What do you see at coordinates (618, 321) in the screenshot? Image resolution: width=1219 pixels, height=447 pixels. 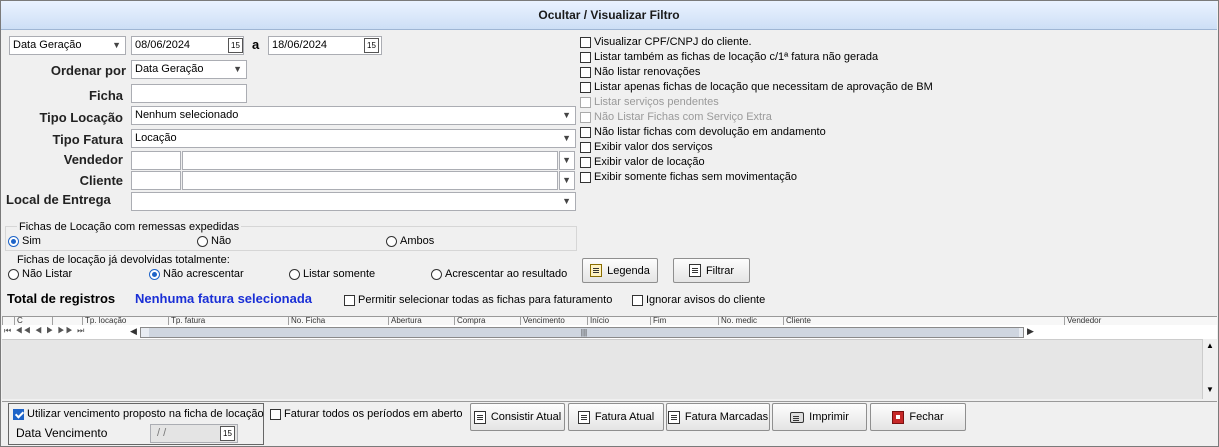 I see `grid-column-header: Início` at bounding box center [618, 321].